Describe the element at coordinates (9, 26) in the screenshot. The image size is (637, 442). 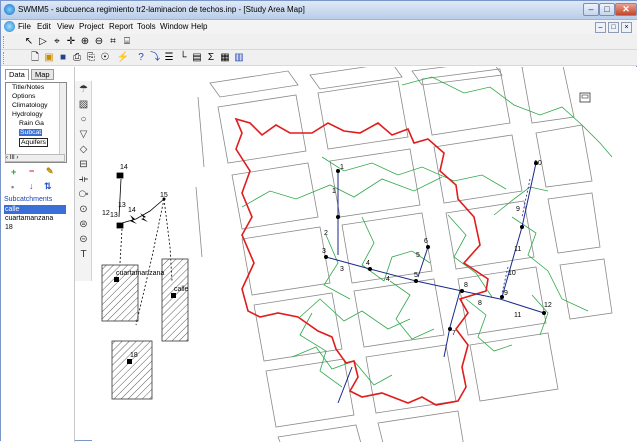
I see `document-icon` at that location.